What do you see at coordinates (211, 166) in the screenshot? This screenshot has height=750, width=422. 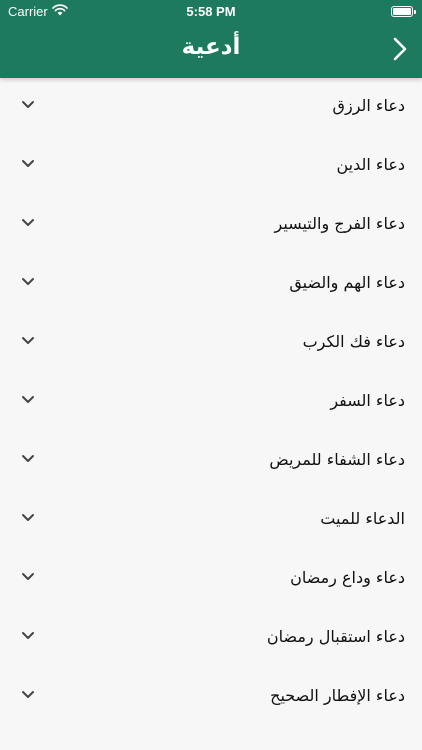 I see `list-item: دعاء الدين` at bounding box center [211, 166].